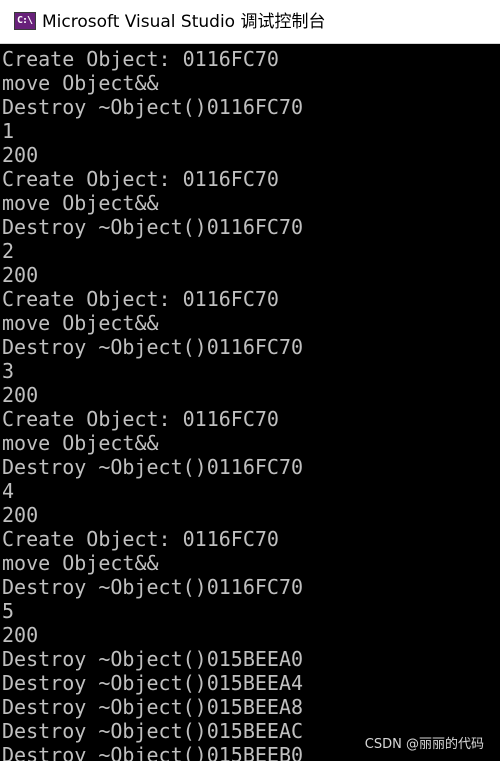  Describe the element at coordinates (8, 131) in the screenshot. I see `console-line: 1` at that location.